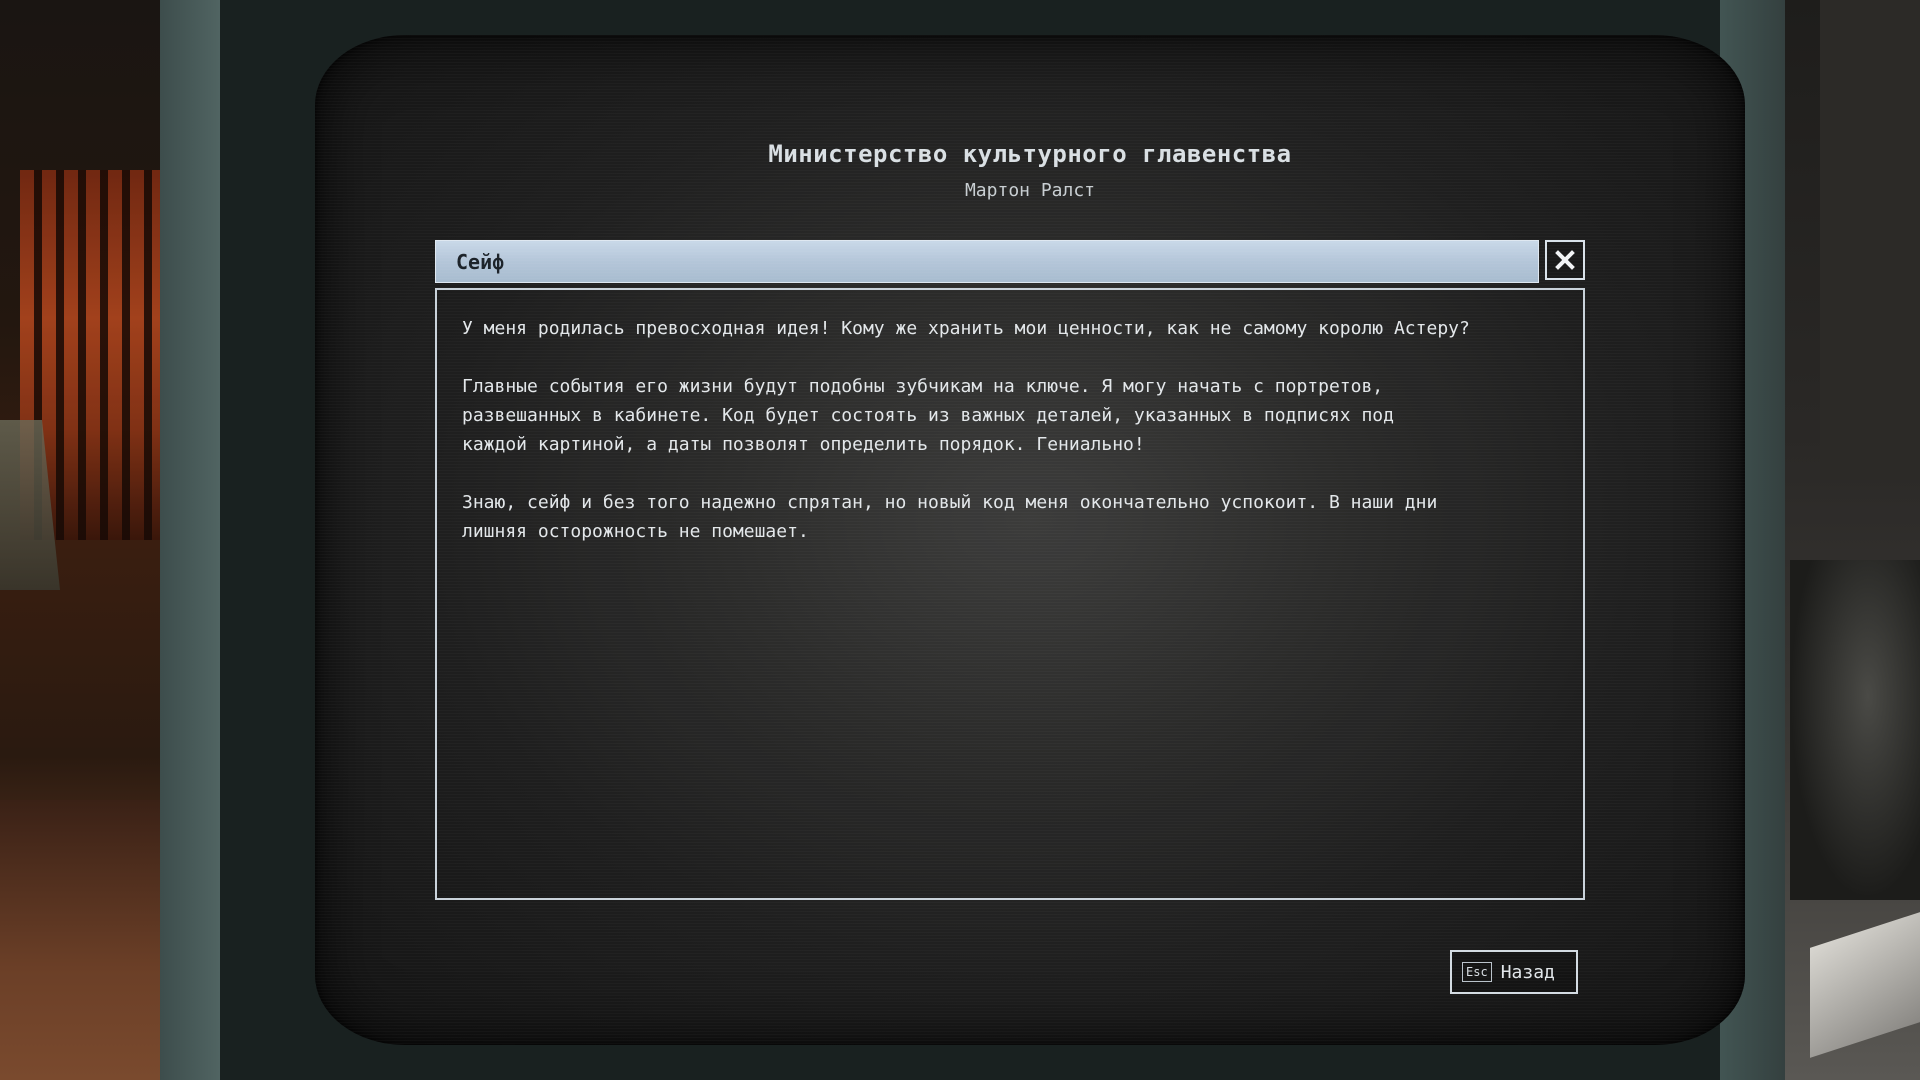  What do you see at coordinates (1870, 240) in the screenshot?
I see `background-wall` at bounding box center [1870, 240].